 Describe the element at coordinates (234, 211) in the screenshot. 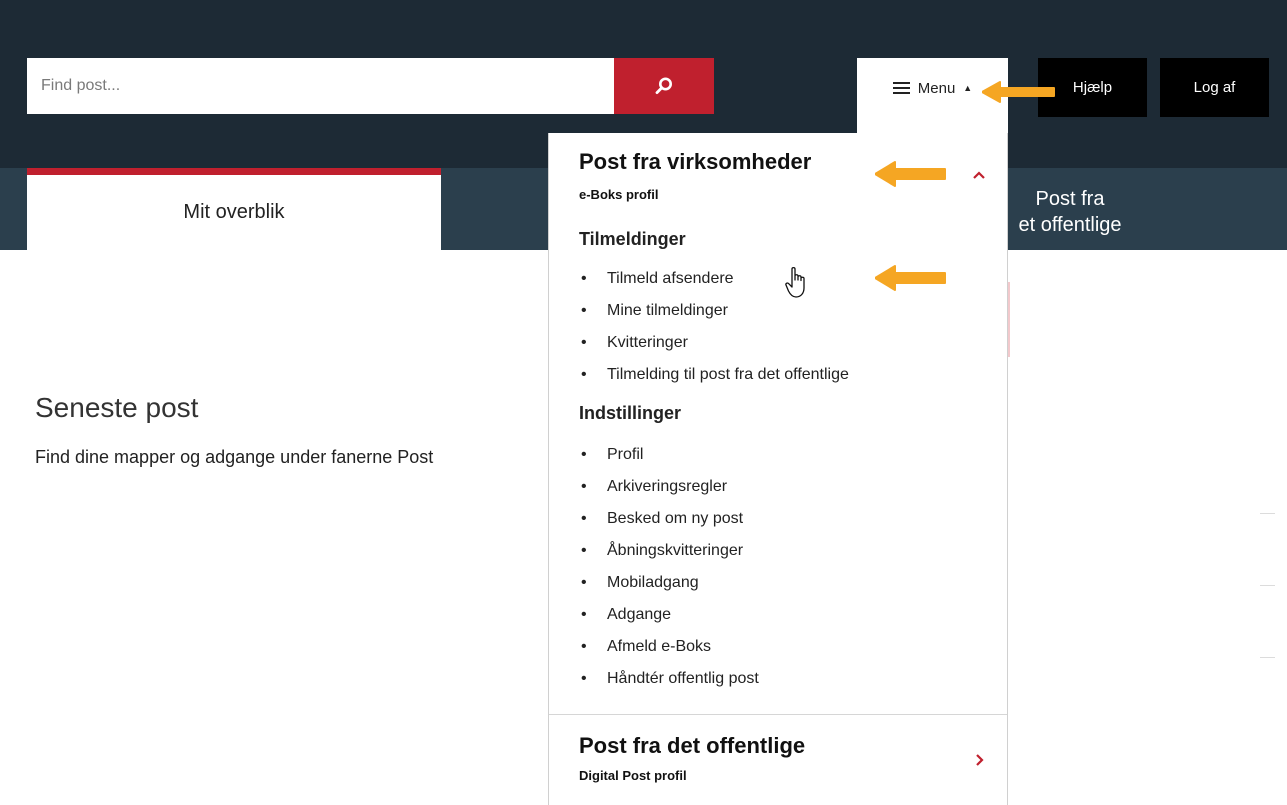

I see `tab-mit-overblik: Mit overblik` at that location.